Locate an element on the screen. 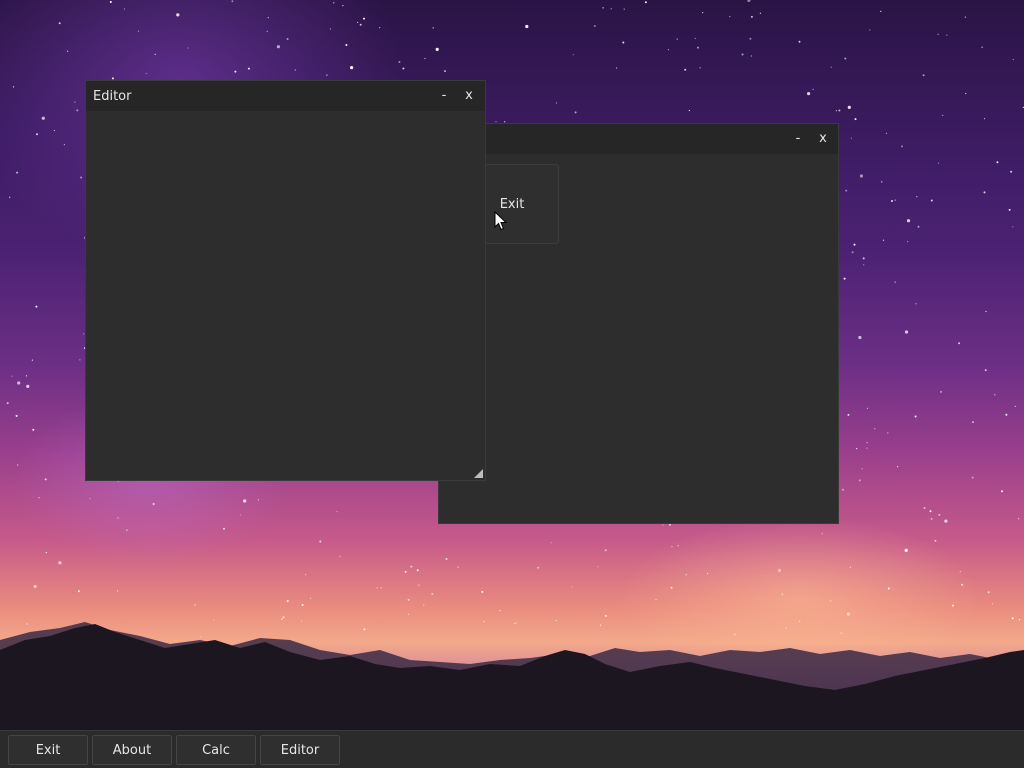 The width and height of the screenshot is (1024, 768). taskbar-about-button: About is located at coordinates (132, 750).